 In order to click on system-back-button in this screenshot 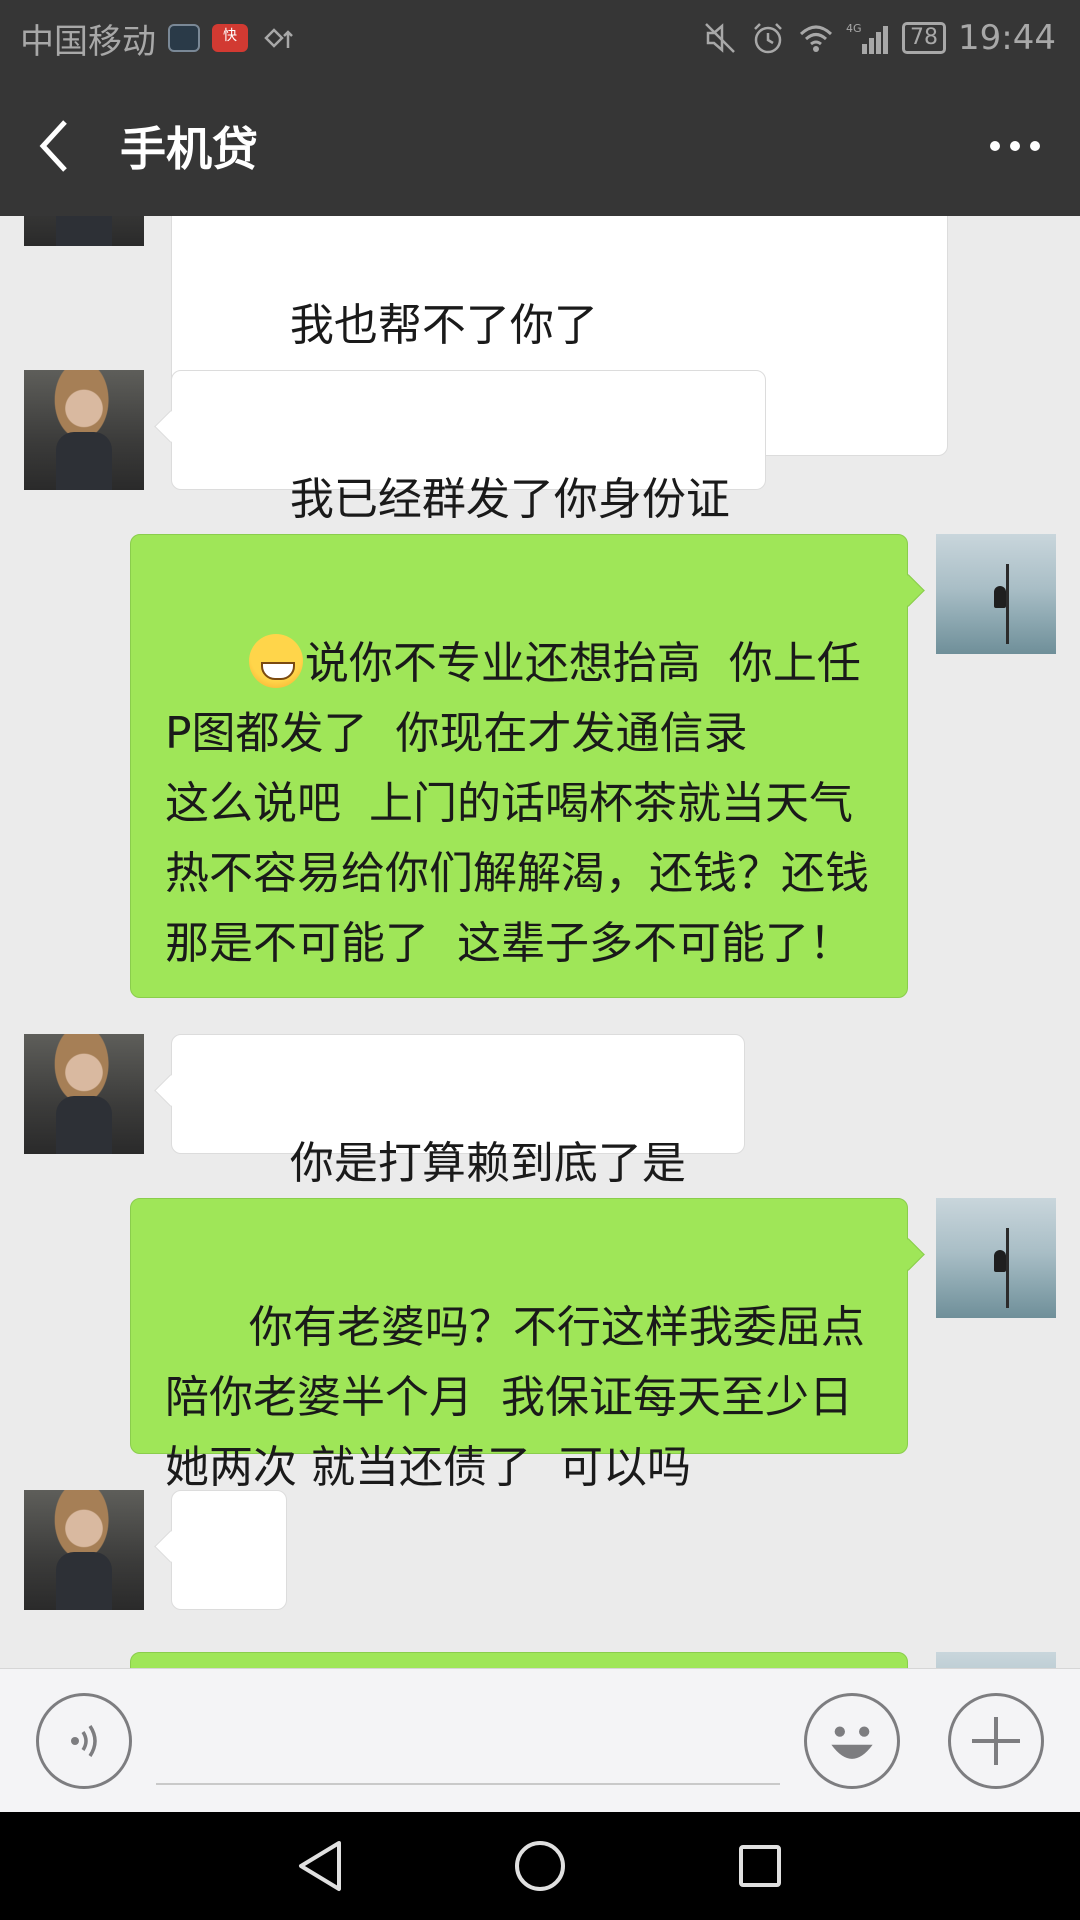, I will do `click(320, 1866)`.